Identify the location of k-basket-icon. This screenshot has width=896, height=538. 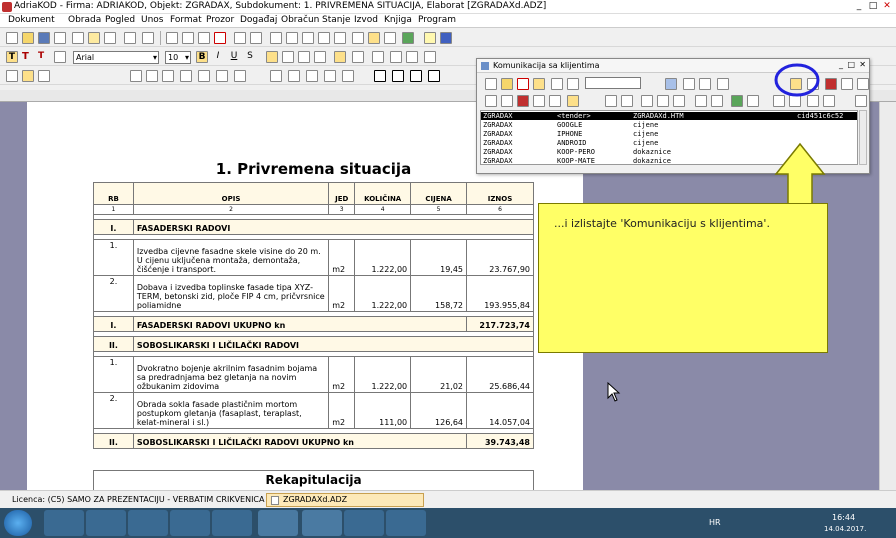
(845, 101).